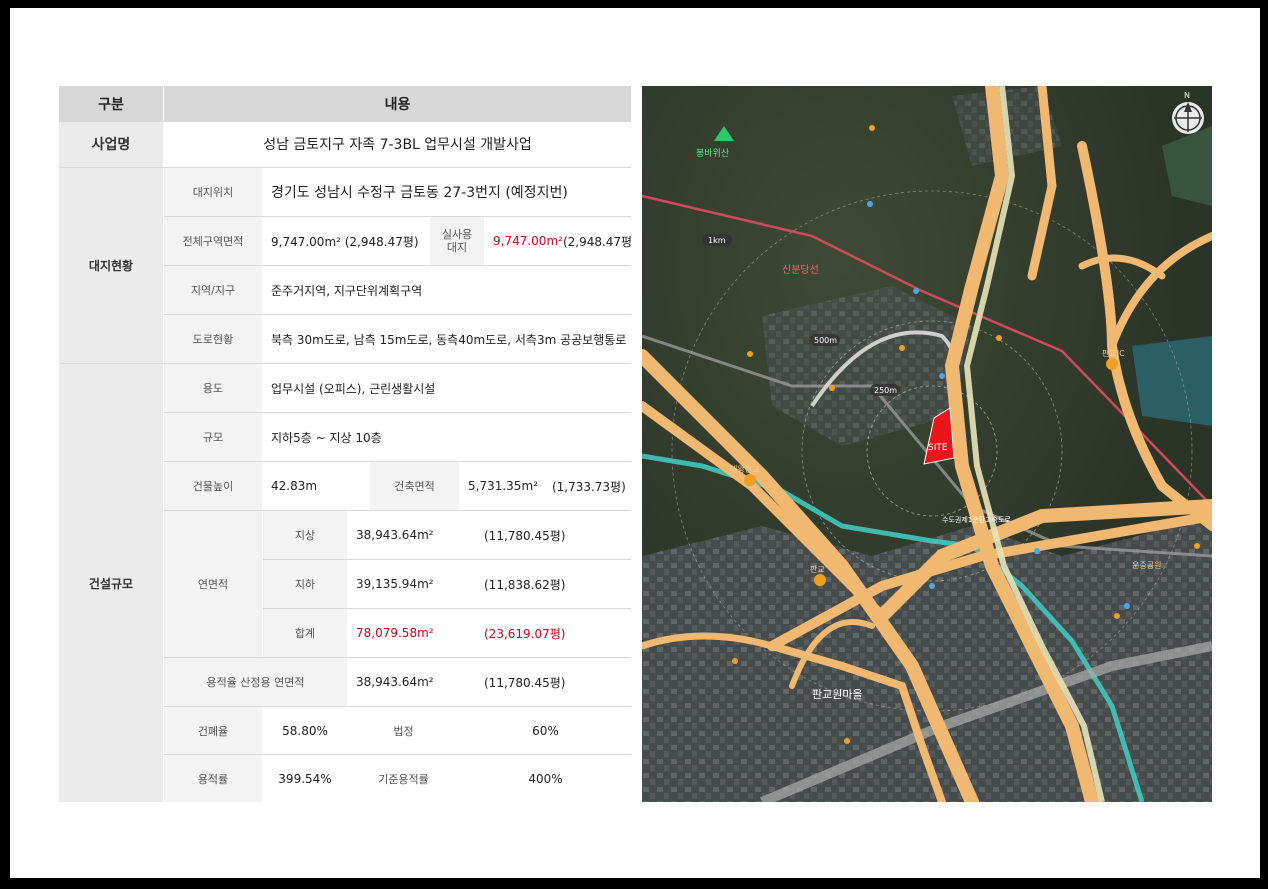  I want to click on far-label: 용적률, so click(213, 778).